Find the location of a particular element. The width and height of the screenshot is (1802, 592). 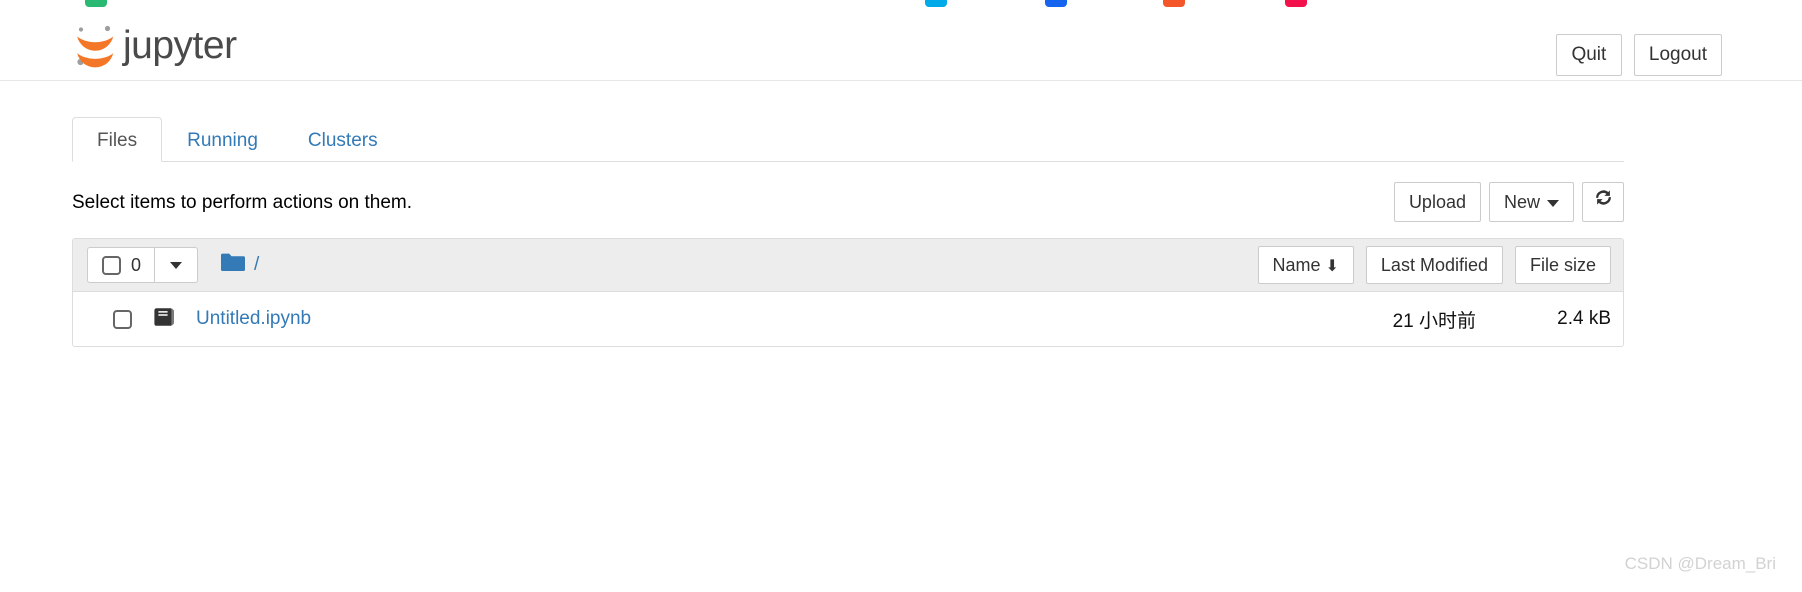

file-name-link: Untitled.ipynb is located at coordinates (253, 319).